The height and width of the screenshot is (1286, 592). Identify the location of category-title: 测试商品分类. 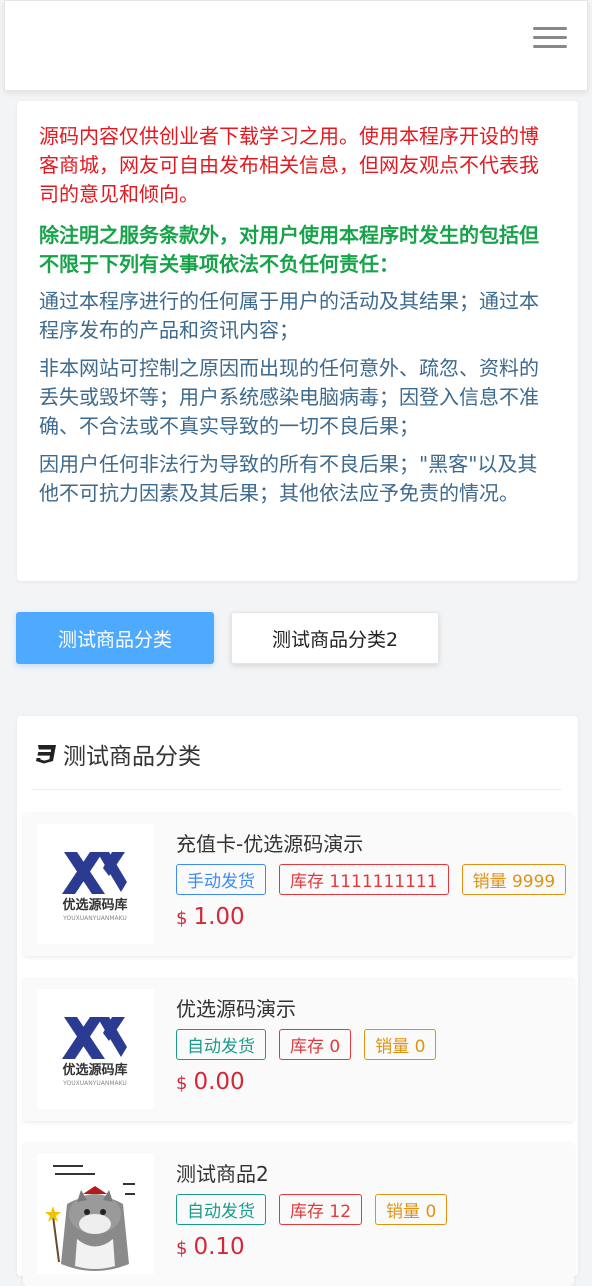
(118, 754).